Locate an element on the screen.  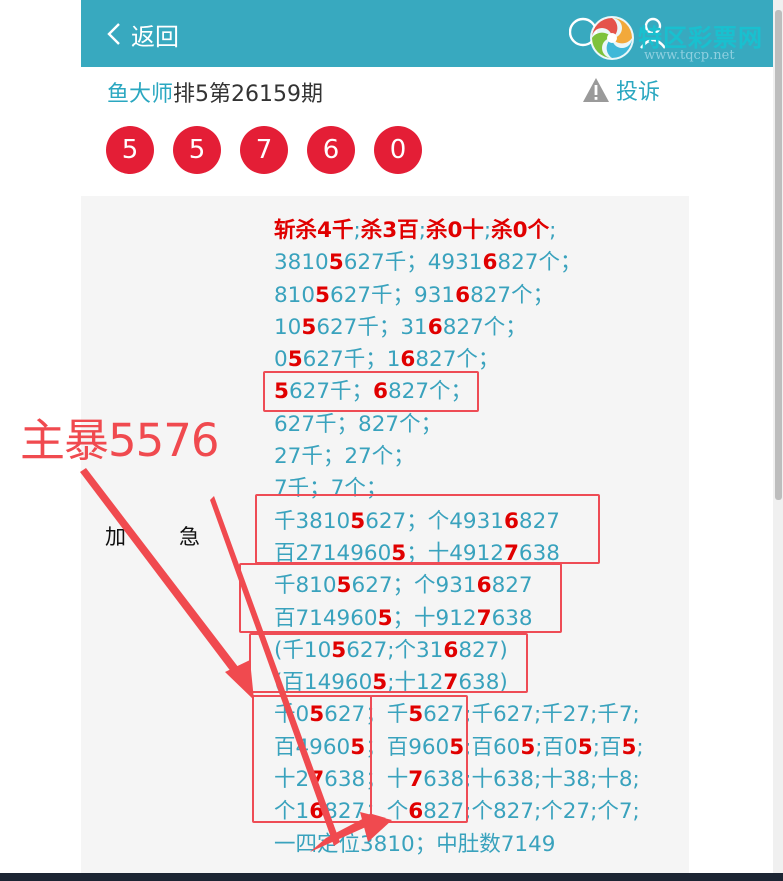
prediction-line: 5627千；6827个； is located at coordinates (459, 392).